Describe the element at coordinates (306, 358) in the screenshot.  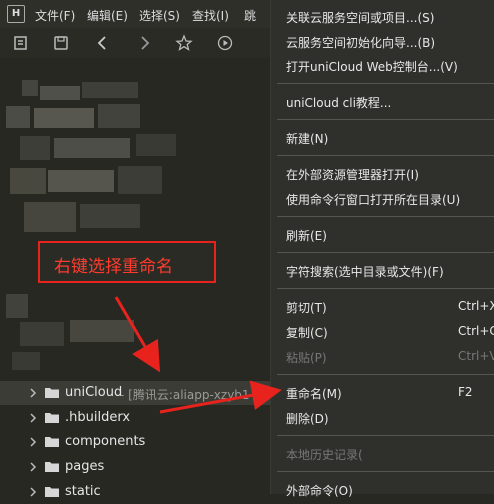
I see `ctx-paste: 粘贴(P)` at that location.